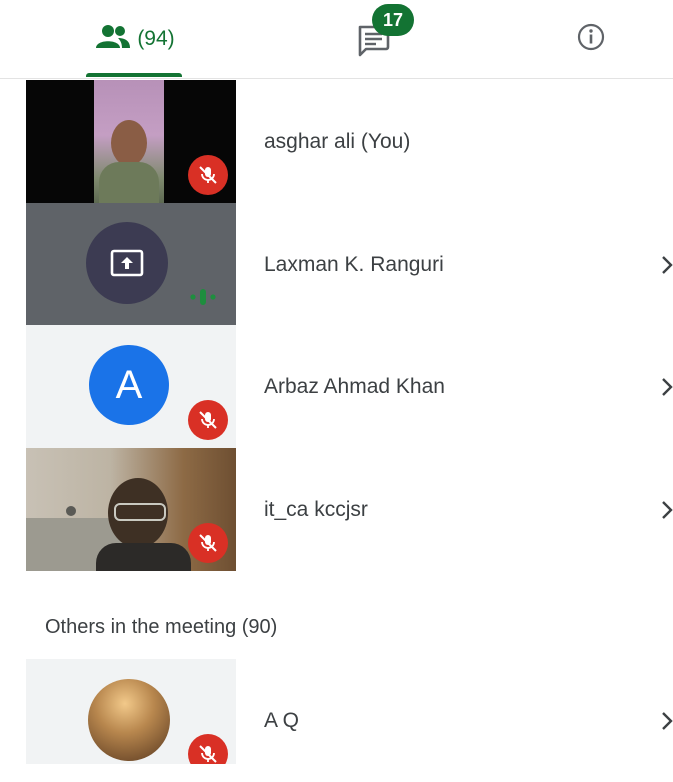 The image size is (673, 782). I want to click on participant-name: Laxman K. Ranguri, so click(354, 264).